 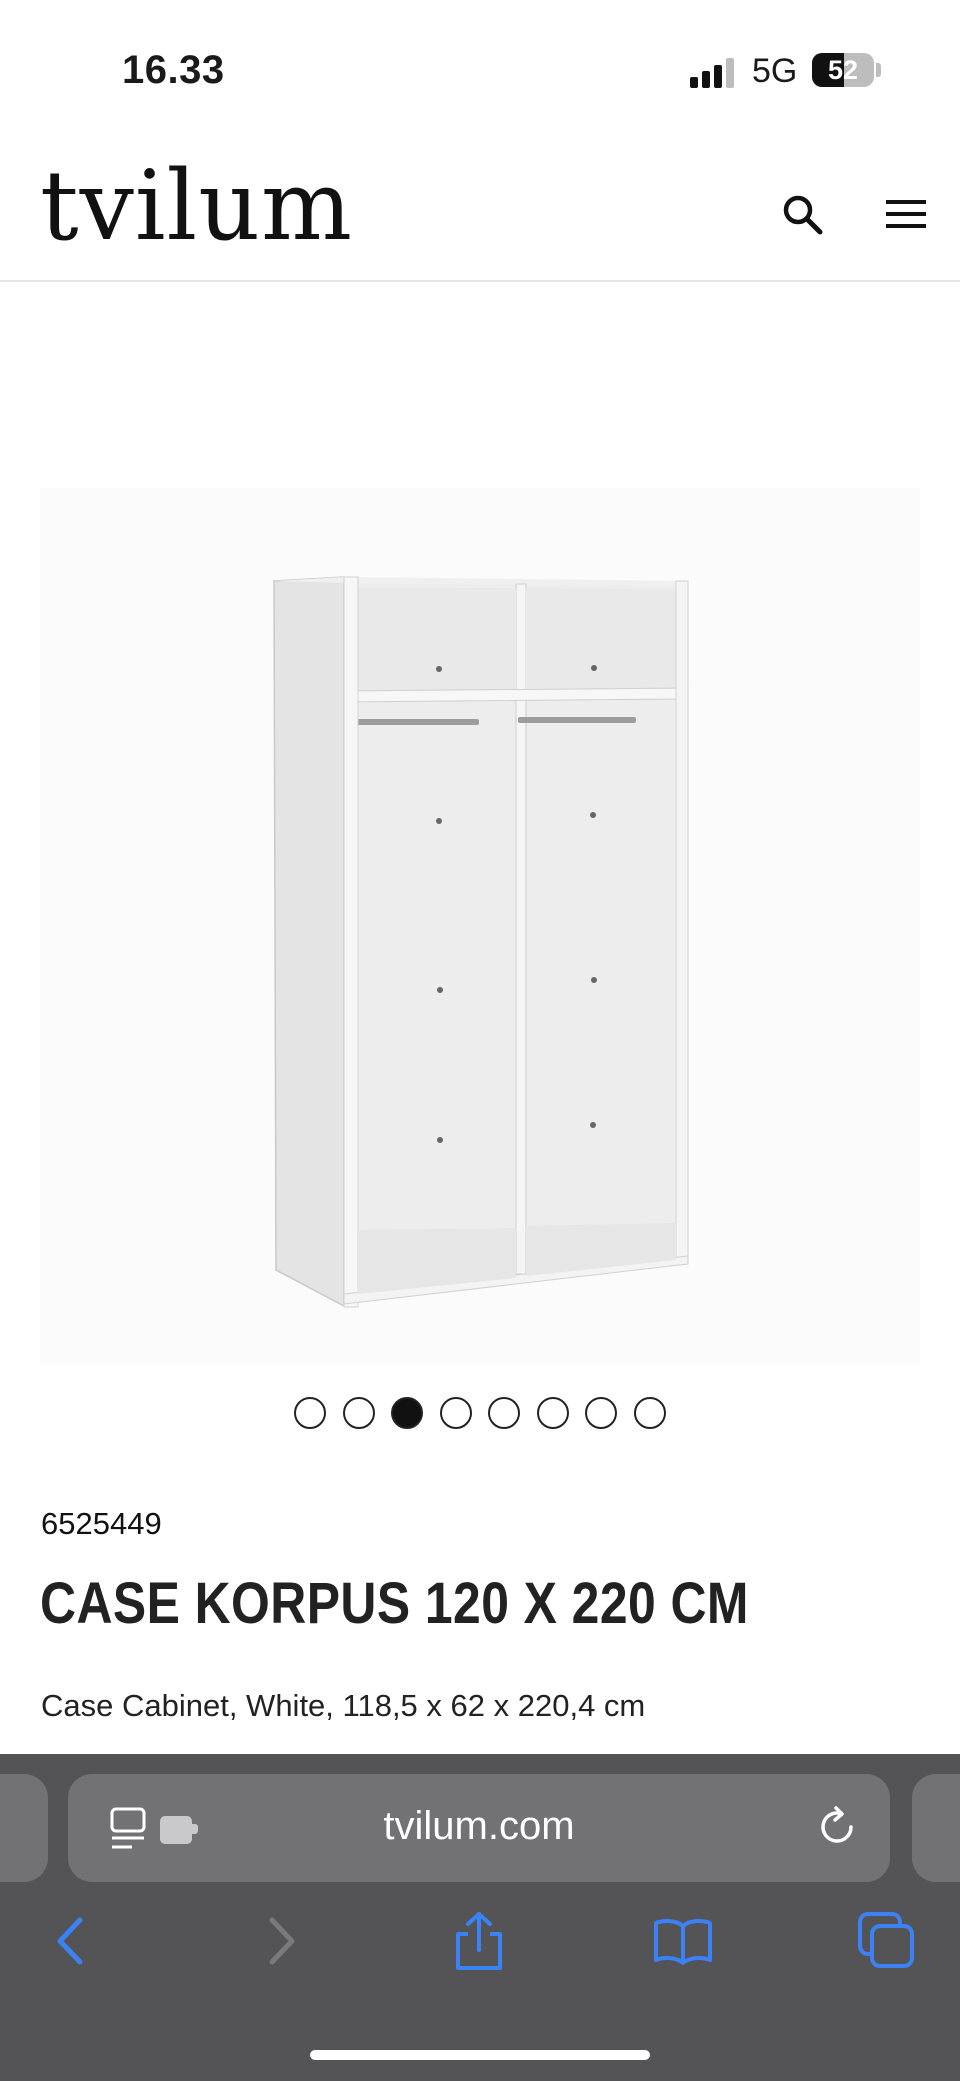 I want to click on tabs-icon, so click(x=886, y=1940).